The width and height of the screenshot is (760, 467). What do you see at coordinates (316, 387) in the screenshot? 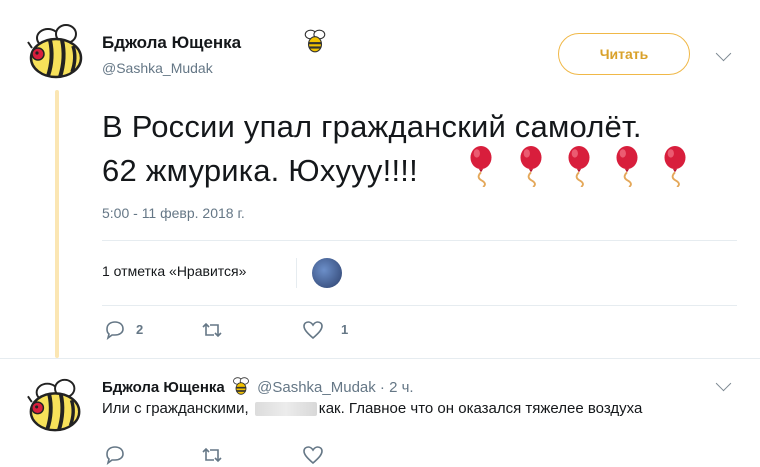
I see `reply-author-handle: @Sashka_Mudak` at bounding box center [316, 387].